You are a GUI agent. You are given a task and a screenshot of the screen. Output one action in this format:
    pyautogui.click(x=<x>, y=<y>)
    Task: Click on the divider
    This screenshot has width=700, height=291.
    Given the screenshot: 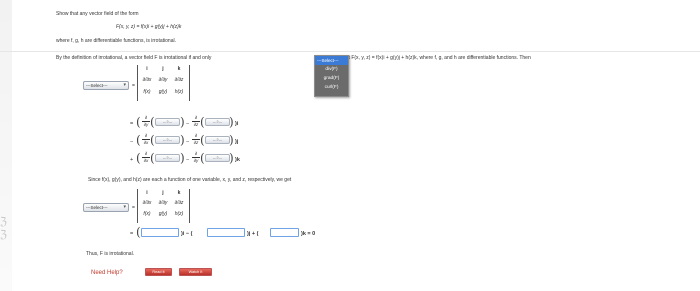 What is the action you would take?
    pyautogui.click(x=350, y=51)
    